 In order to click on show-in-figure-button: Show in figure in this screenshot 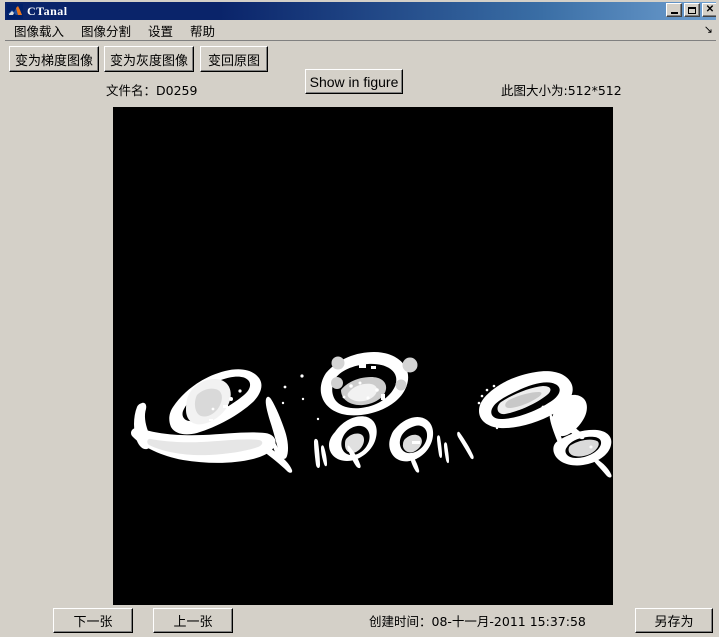, I will do `click(354, 81)`.